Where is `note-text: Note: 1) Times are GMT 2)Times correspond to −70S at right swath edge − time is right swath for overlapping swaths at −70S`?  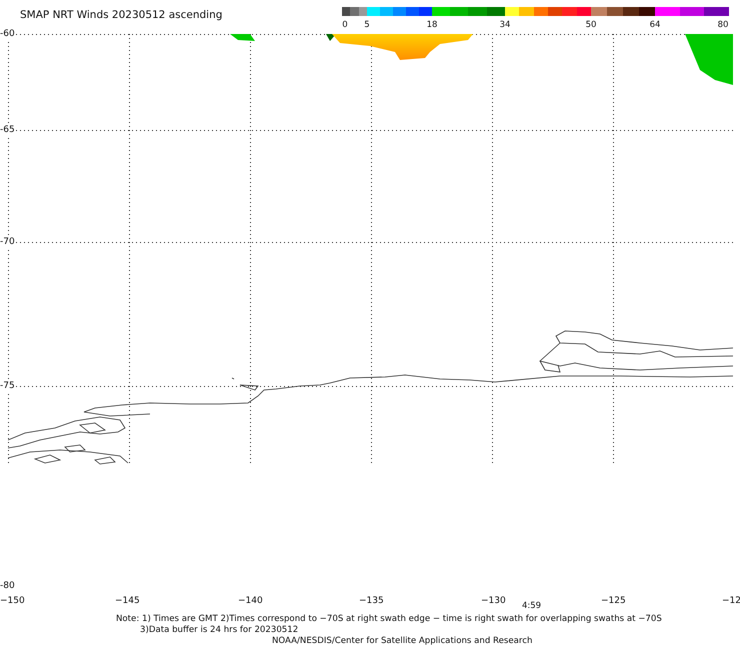 note-text: Note: 1) Times are GMT 2)Times correspond to −70S at right swath edge − time is right swath for overlapping swaths at −70S is located at coordinates (389, 619).